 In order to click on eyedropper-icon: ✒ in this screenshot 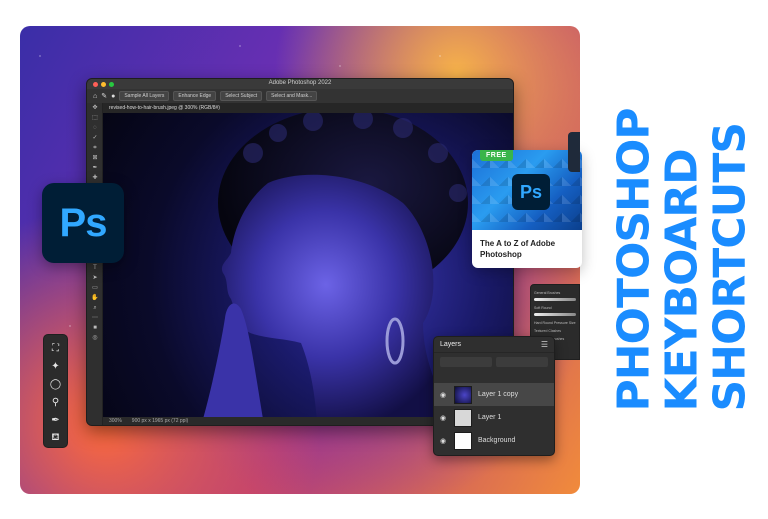, I will do `click(56, 420)`.